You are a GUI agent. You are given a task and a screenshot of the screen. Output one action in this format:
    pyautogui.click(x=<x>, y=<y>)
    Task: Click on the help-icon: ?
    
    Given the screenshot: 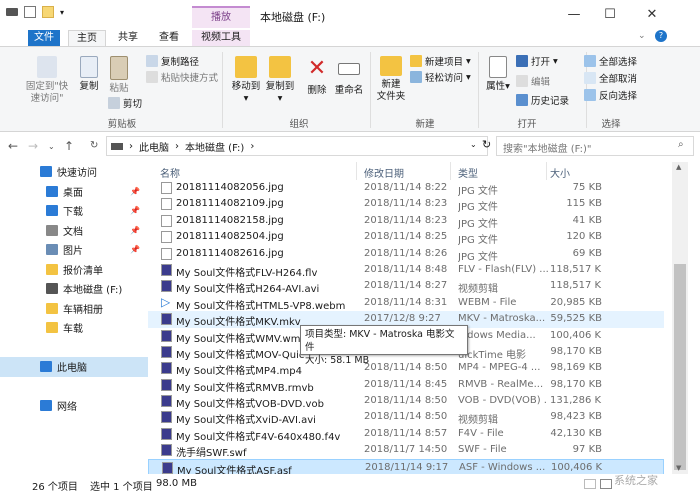 What is the action you would take?
    pyautogui.click(x=661, y=36)
    